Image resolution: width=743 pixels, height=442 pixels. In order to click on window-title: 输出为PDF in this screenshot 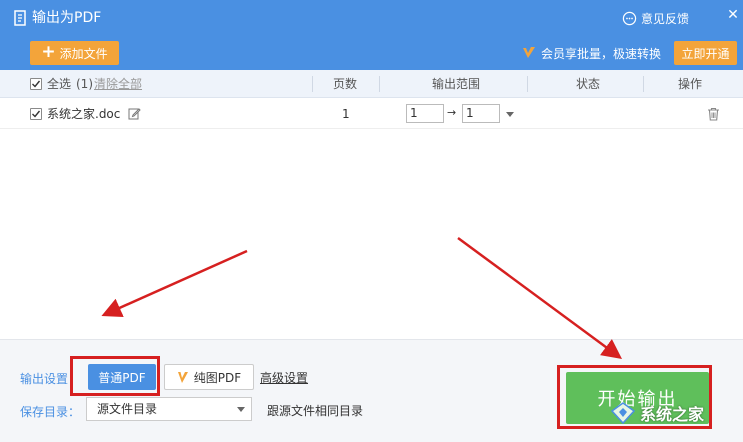, I will do `click(67, 18)`.